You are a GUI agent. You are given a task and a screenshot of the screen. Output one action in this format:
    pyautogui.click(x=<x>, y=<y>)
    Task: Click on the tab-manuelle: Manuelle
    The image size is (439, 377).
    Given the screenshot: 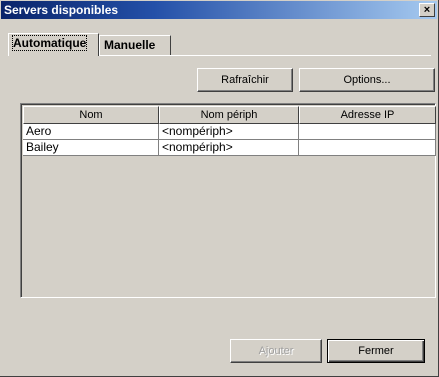 What is the action you would take?
    pyautogui.click(x=135, y=45)
    